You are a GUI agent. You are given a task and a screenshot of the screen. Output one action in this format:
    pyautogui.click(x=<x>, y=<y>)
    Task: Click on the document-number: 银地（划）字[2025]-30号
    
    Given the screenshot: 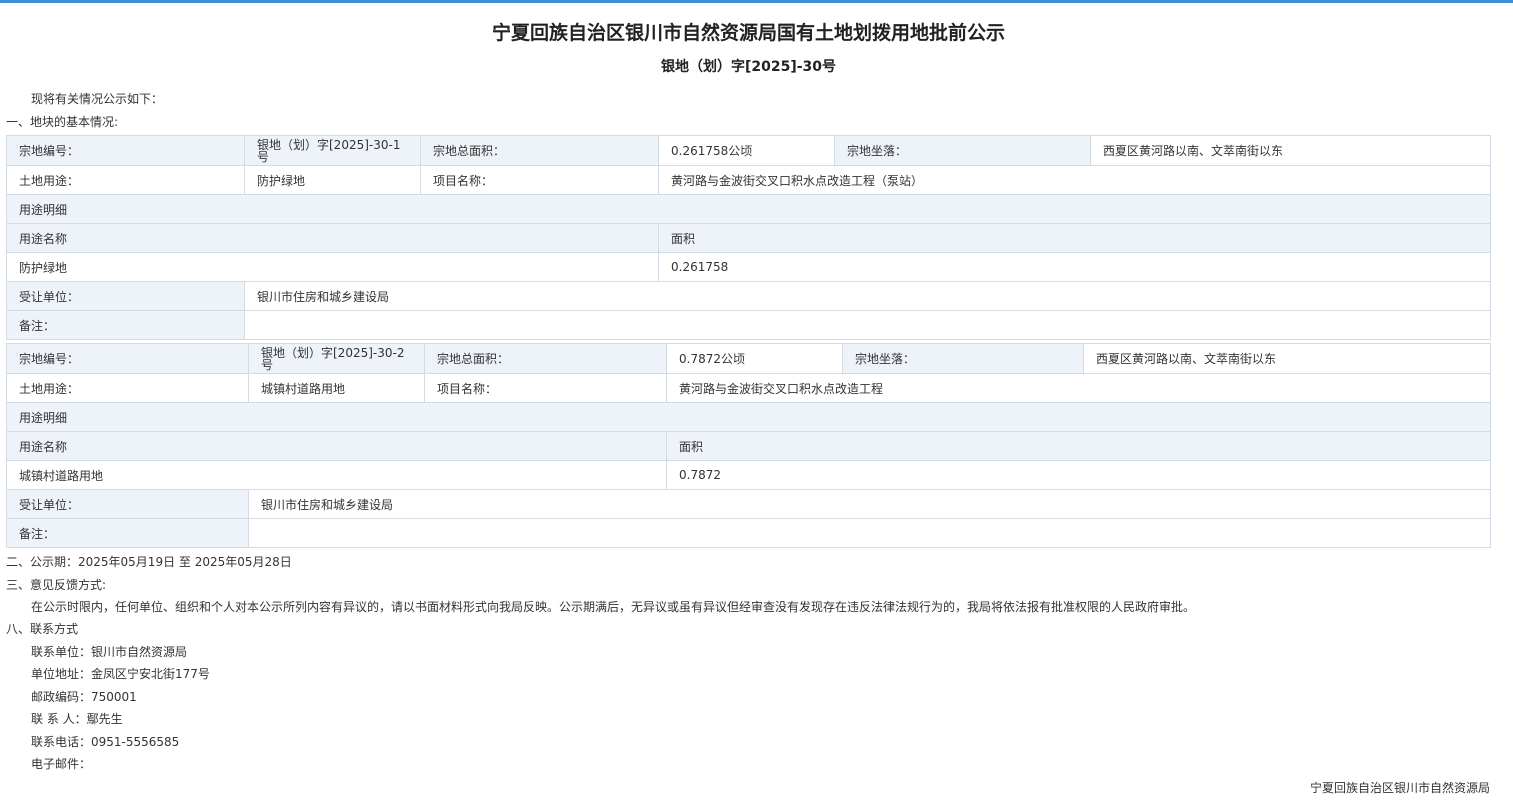 What is the action you would take?
    pyautogui.click(x=748, y=67)
    